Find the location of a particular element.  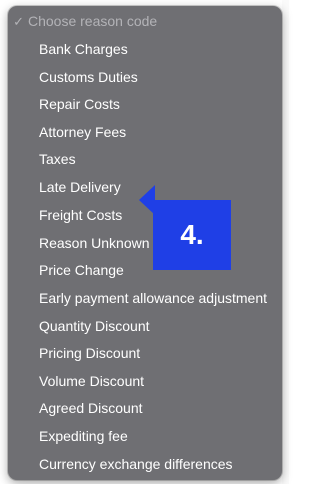

step-badge: 4. is located at coordinates (192, 235).